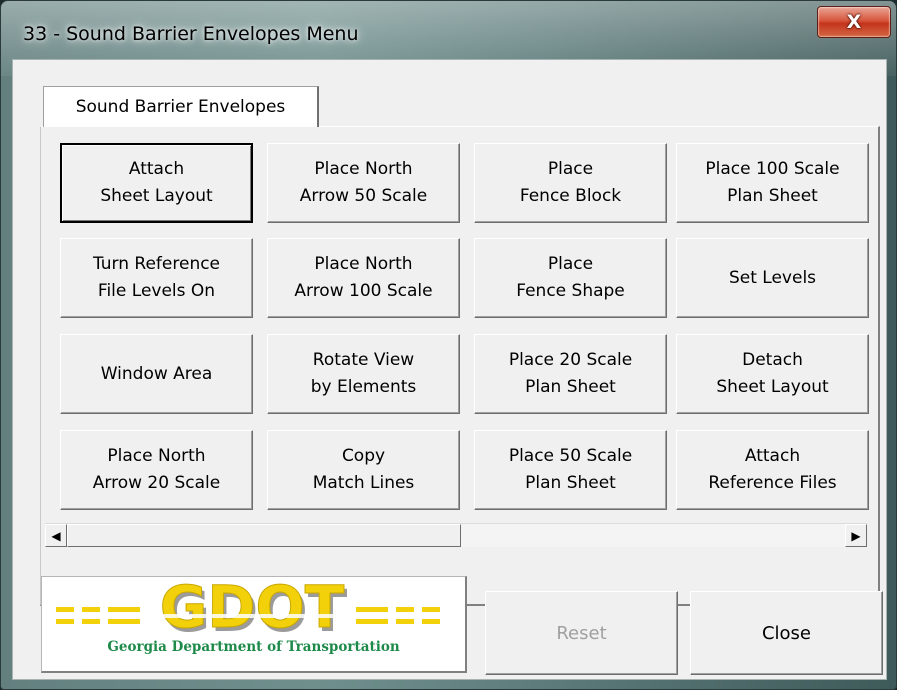 The image size is (897, 690). I want to click on turn-reference-file-levels-on-button: Turn Reference File Levels On, so click(156, 278).